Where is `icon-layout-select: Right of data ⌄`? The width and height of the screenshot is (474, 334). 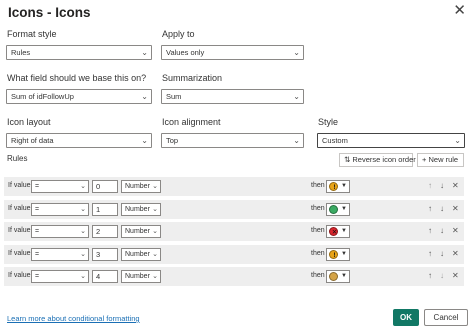 icon-layout-select: Right of data ⌄ is located at coordinates (79, 140).